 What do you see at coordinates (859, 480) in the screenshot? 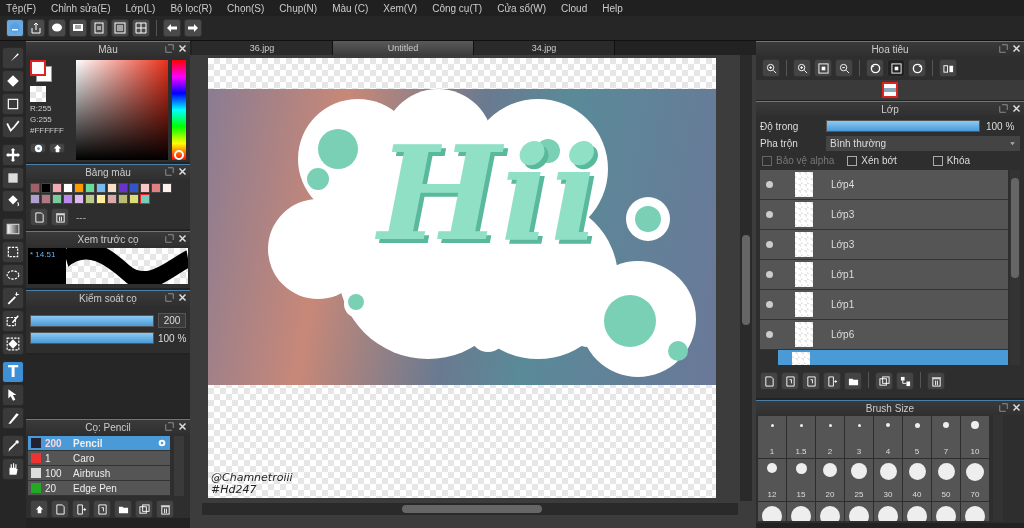
I see `brush-size-cell: 25` at bounding box center [859, 480].